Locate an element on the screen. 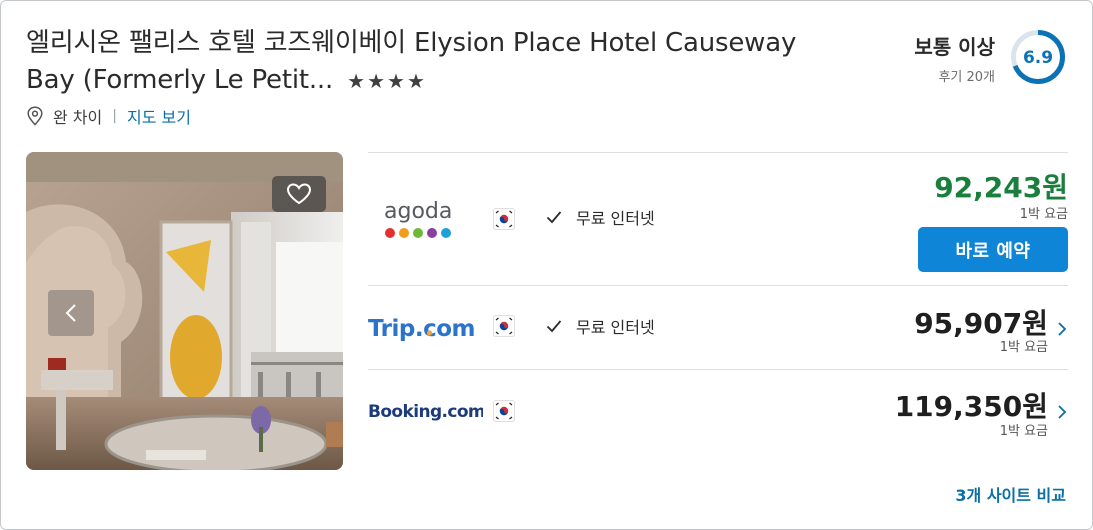  agoda-logo: agoda is located at coordinates (423, 221).